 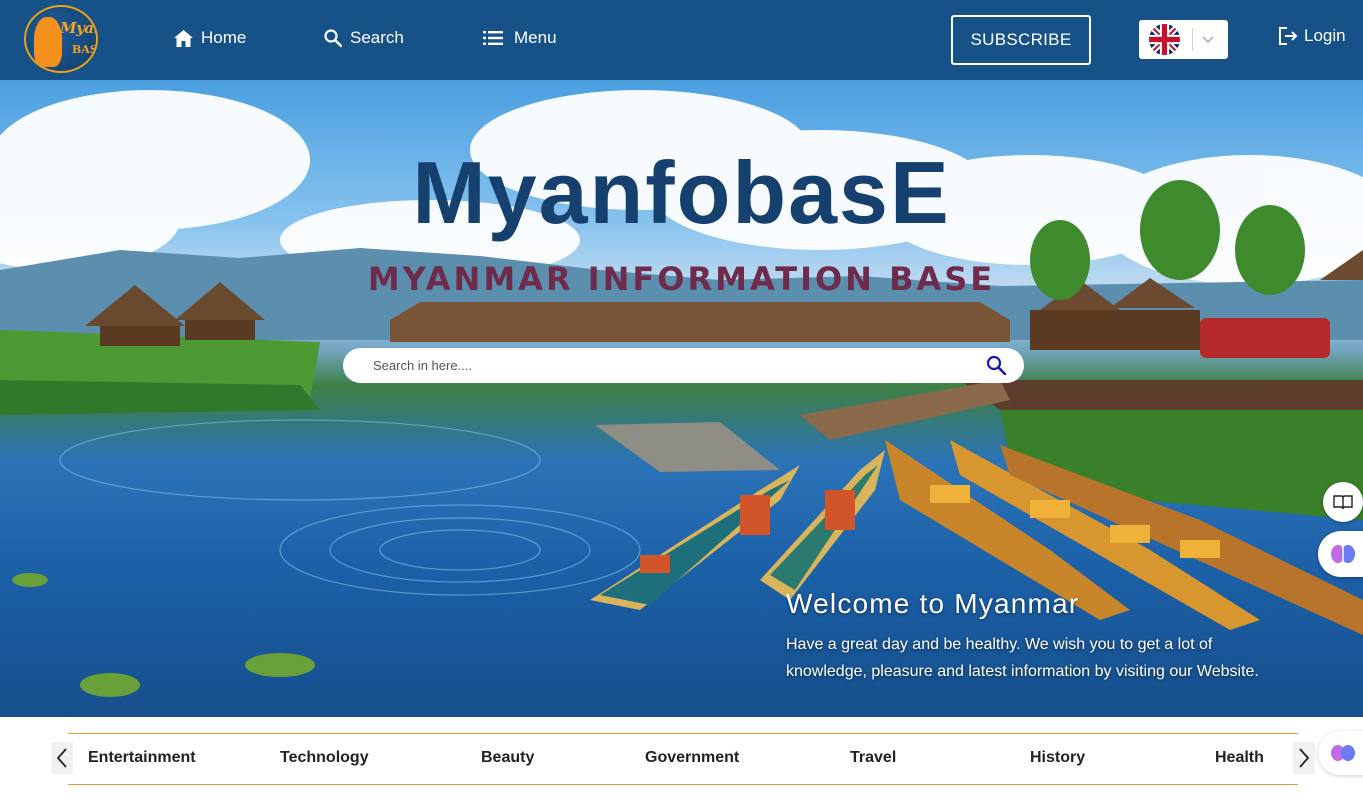 I want to click on nav-menu-label: Menu, so click(x=535, y=37).